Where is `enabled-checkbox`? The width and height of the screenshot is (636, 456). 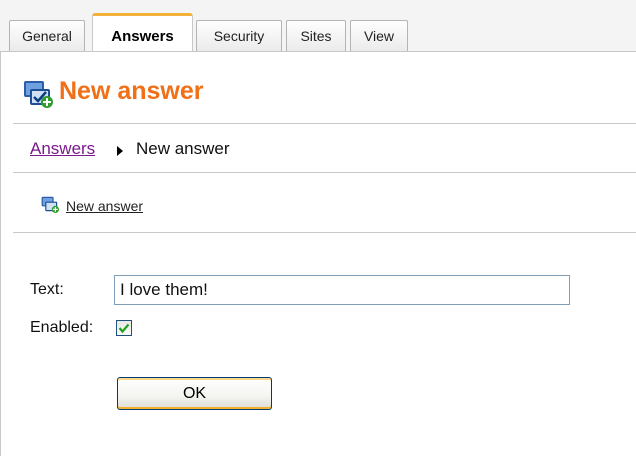
enabled-checkbox is located at coordinates (124, 328).